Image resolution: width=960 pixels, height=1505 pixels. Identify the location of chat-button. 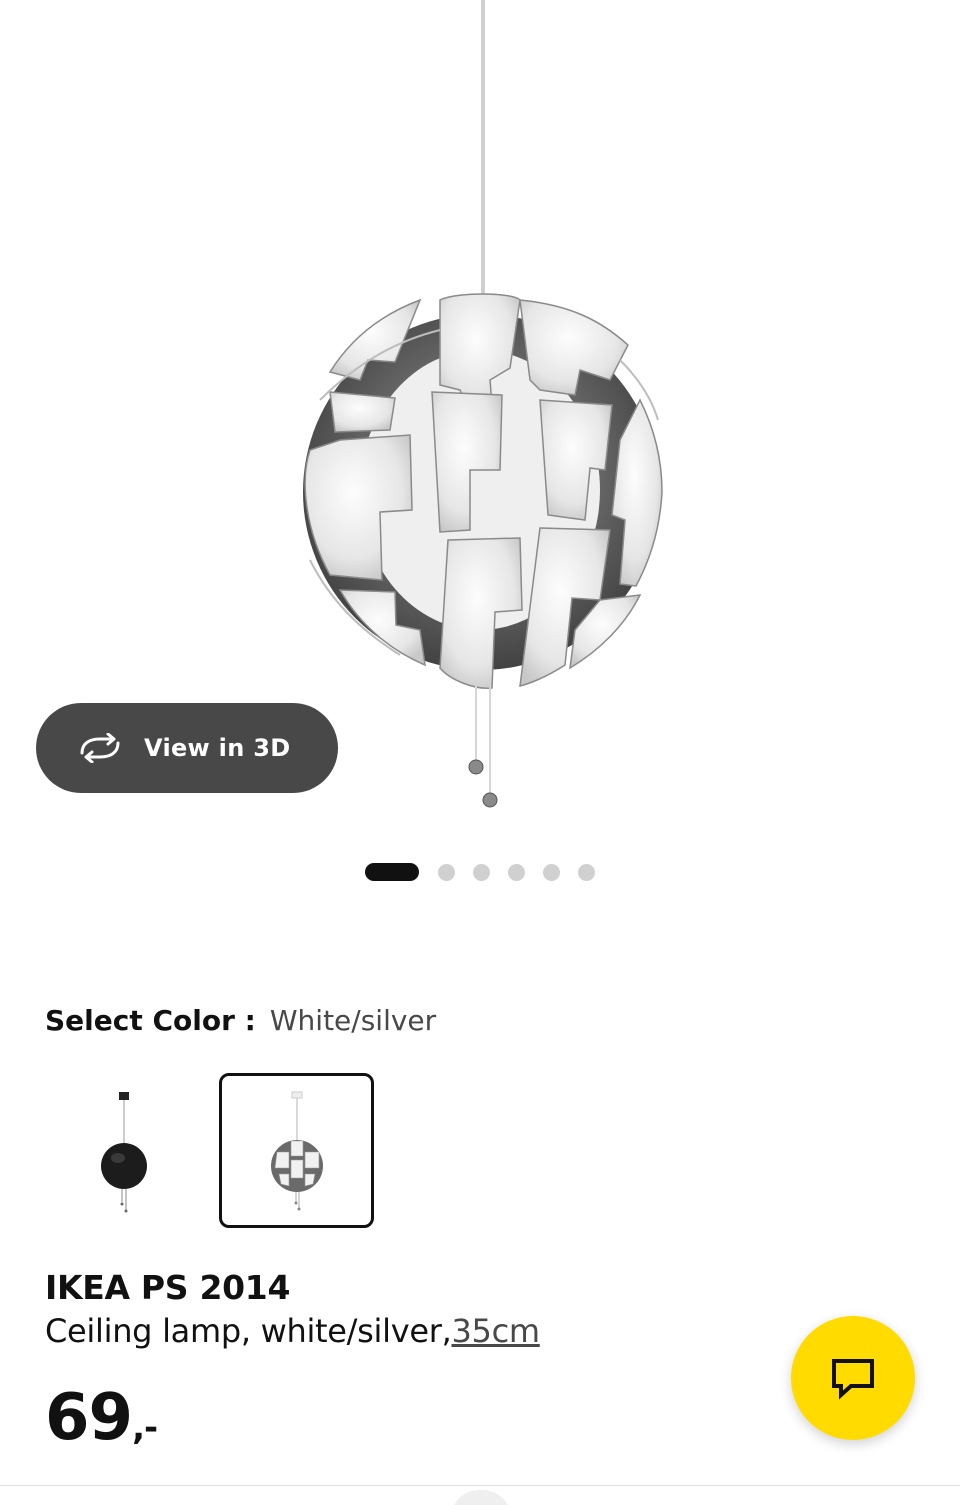
(853, 1378).